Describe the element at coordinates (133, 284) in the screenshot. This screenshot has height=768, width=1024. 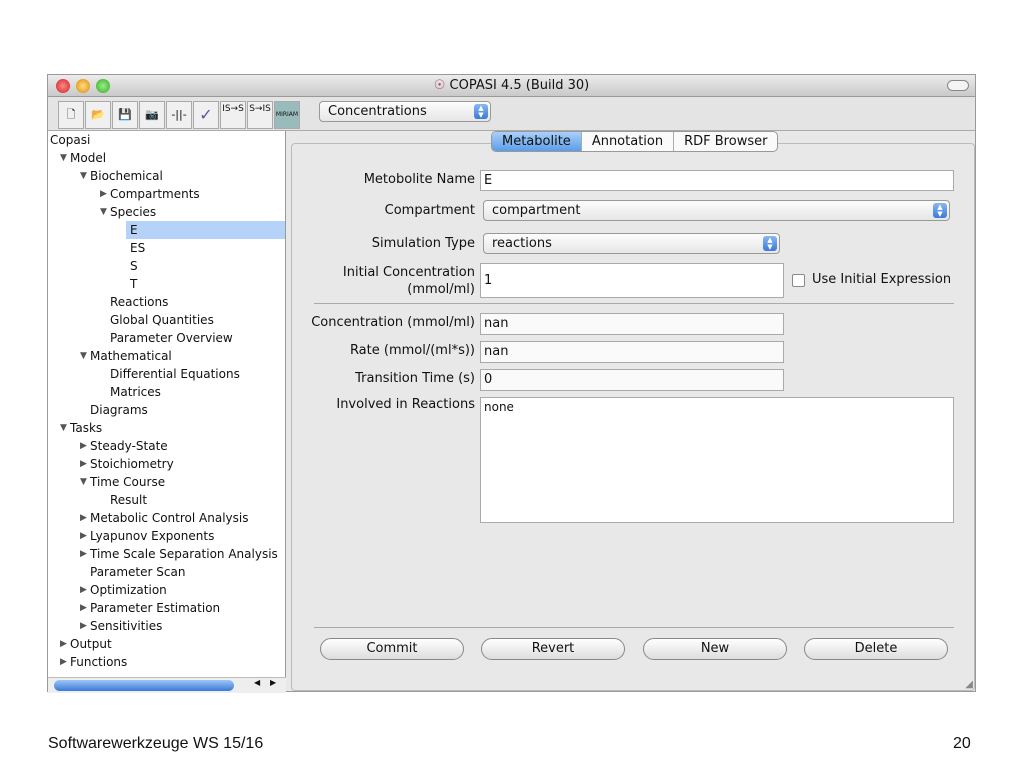
I see `tree-item: T` at that location.